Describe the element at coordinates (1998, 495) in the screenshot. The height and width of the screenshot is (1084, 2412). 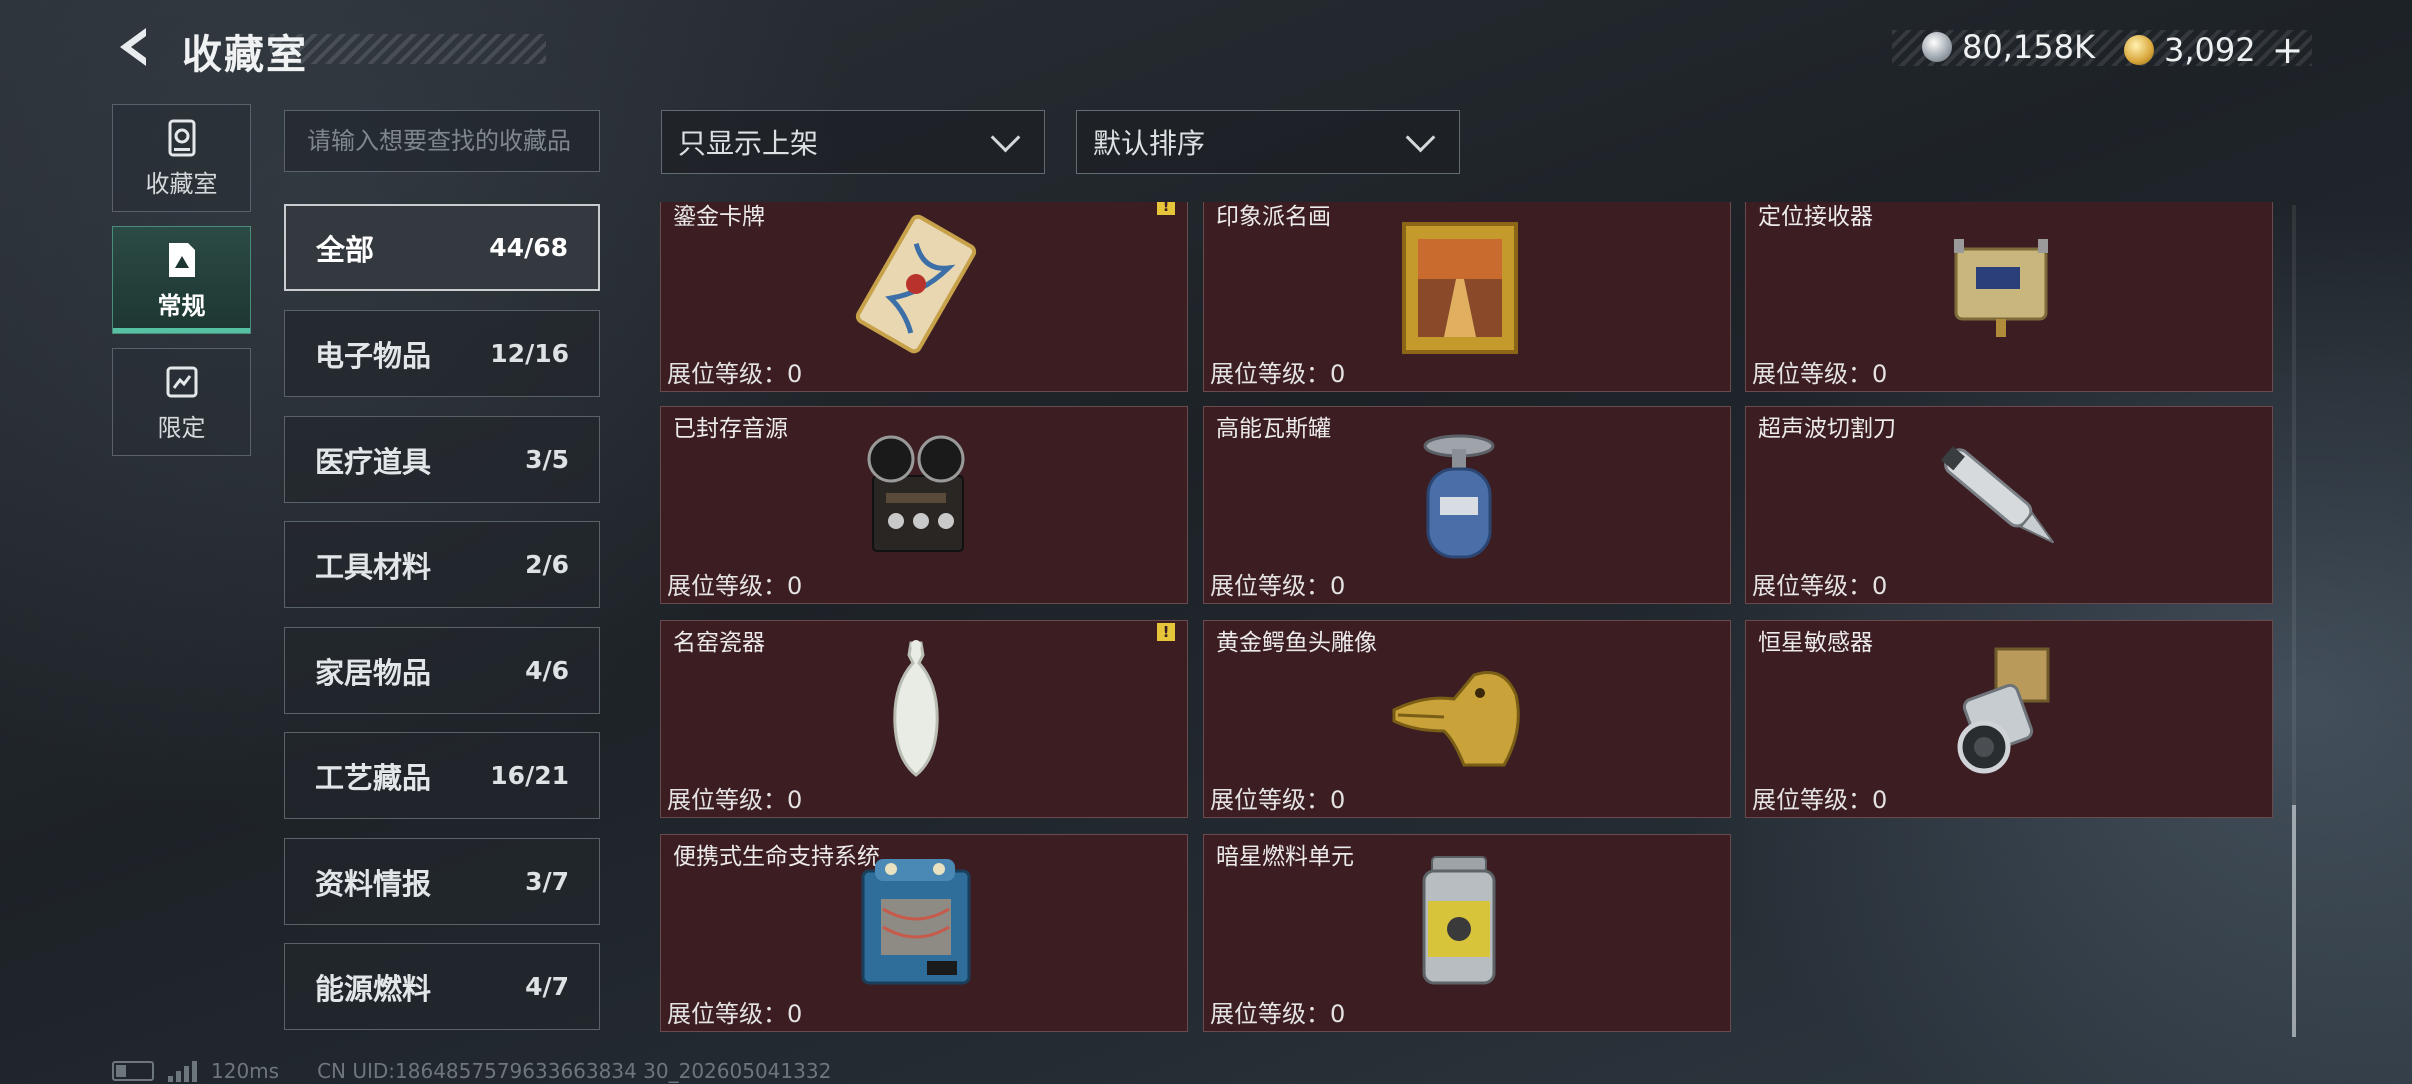
I see `ultrasonic-blade-icon` at that location.